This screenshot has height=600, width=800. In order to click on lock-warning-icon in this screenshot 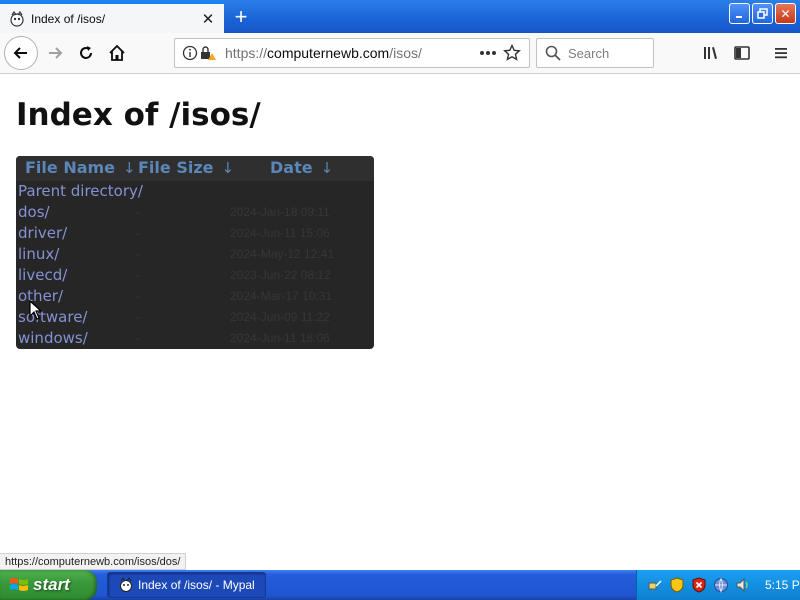, I will do `click(208, 53)`.